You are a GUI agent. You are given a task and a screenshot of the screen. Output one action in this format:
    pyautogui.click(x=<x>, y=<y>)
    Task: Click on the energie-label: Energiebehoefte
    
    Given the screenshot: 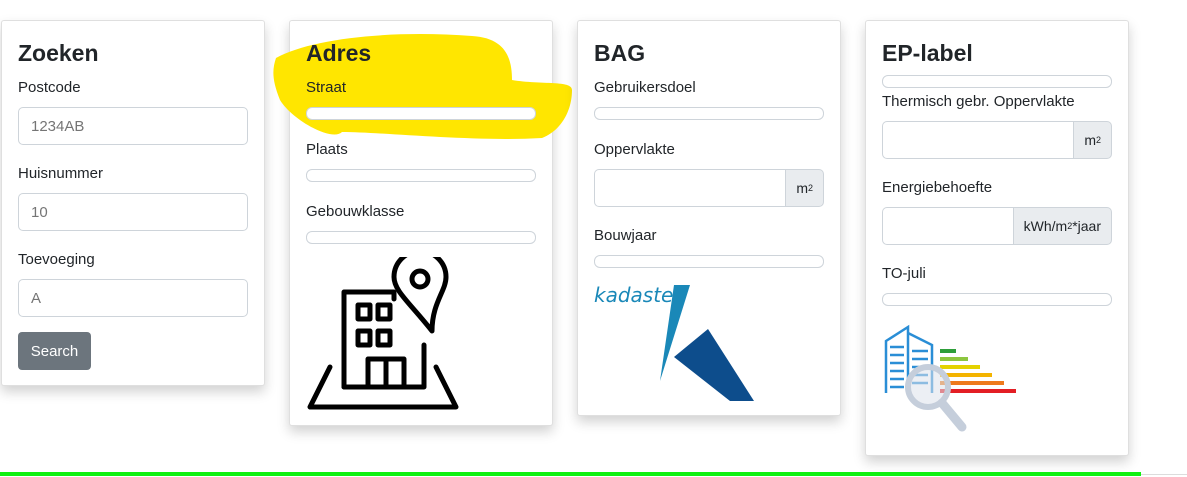 What is the action you would take?
    pyautogui.click(x=937, y=187)
    